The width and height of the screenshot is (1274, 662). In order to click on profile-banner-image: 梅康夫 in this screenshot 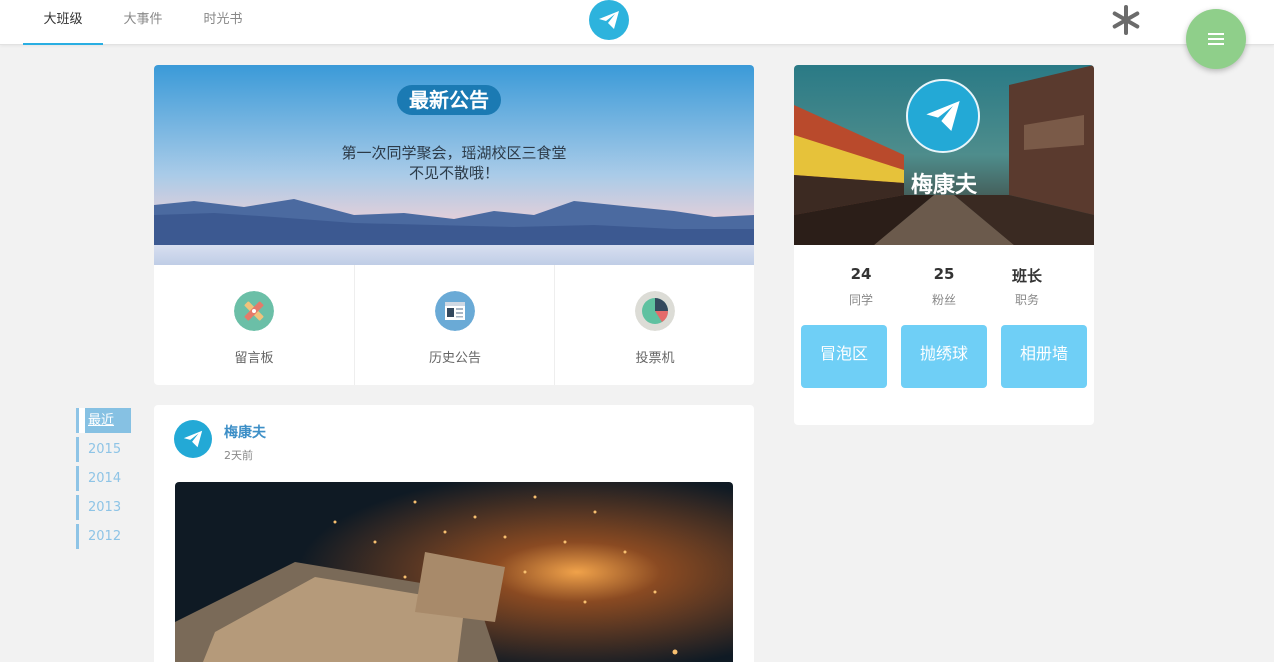, I will do `click(944, 155)`.